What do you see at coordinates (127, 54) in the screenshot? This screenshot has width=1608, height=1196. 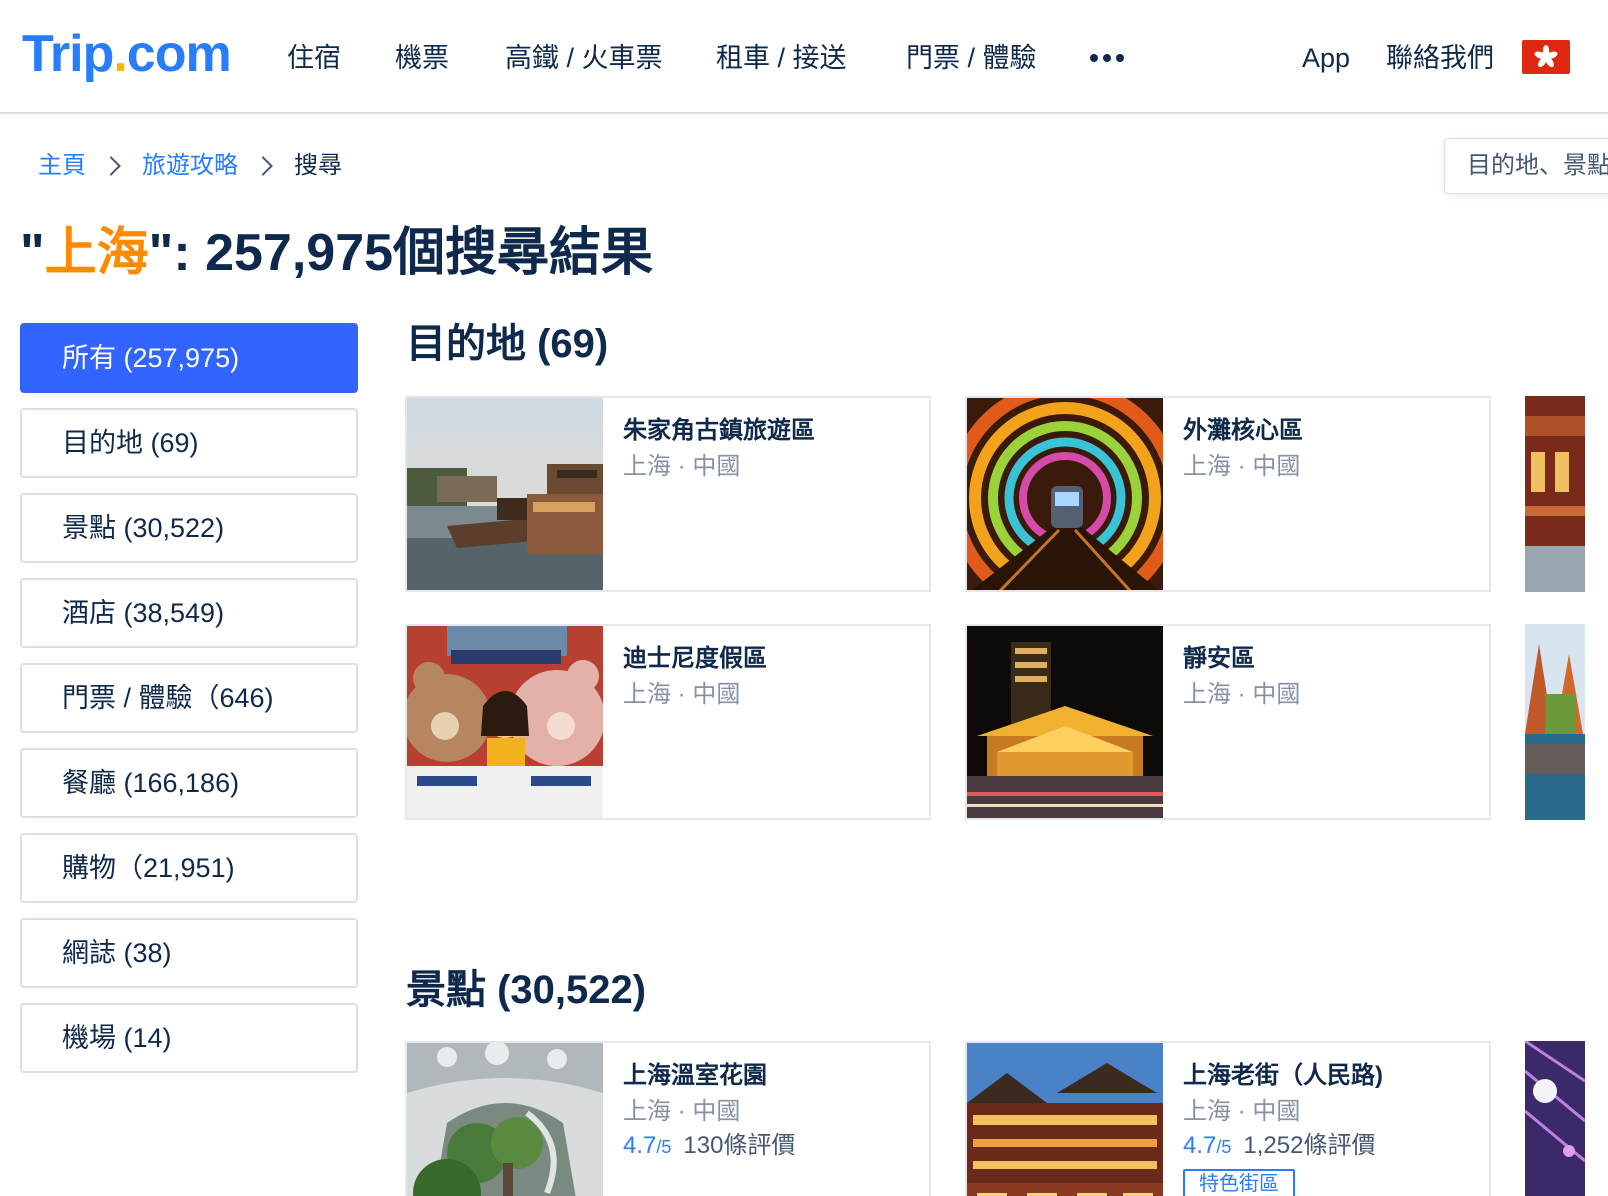 I see `trip-logo: Trip.com` at bounding box center [127, 54].